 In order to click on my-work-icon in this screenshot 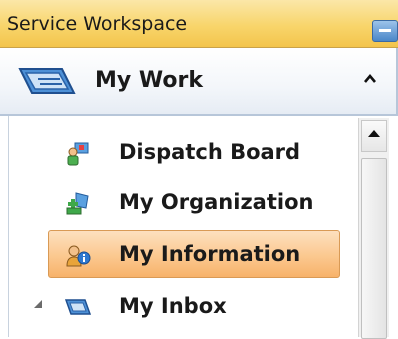, I will do `click(47, 81)`.